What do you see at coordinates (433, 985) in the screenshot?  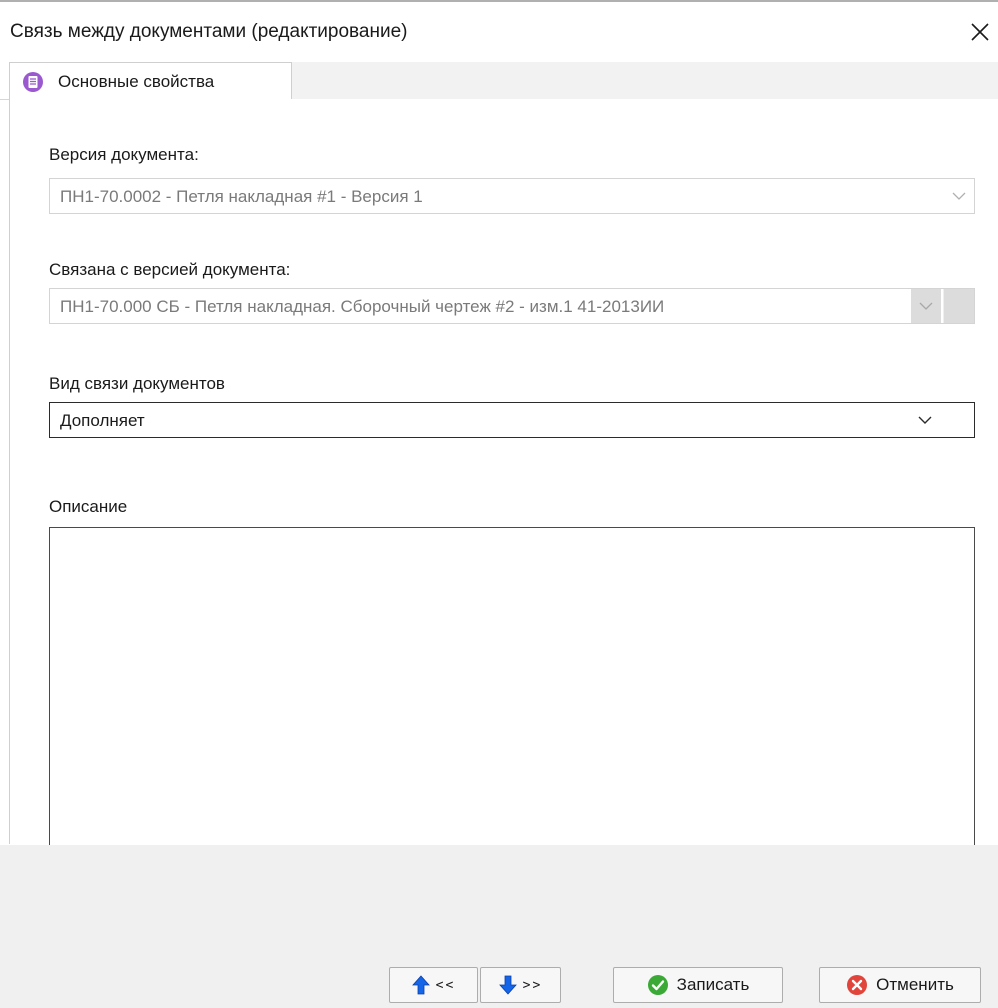 I see `prev-record-button: <<` at bounding box center [433, 985].